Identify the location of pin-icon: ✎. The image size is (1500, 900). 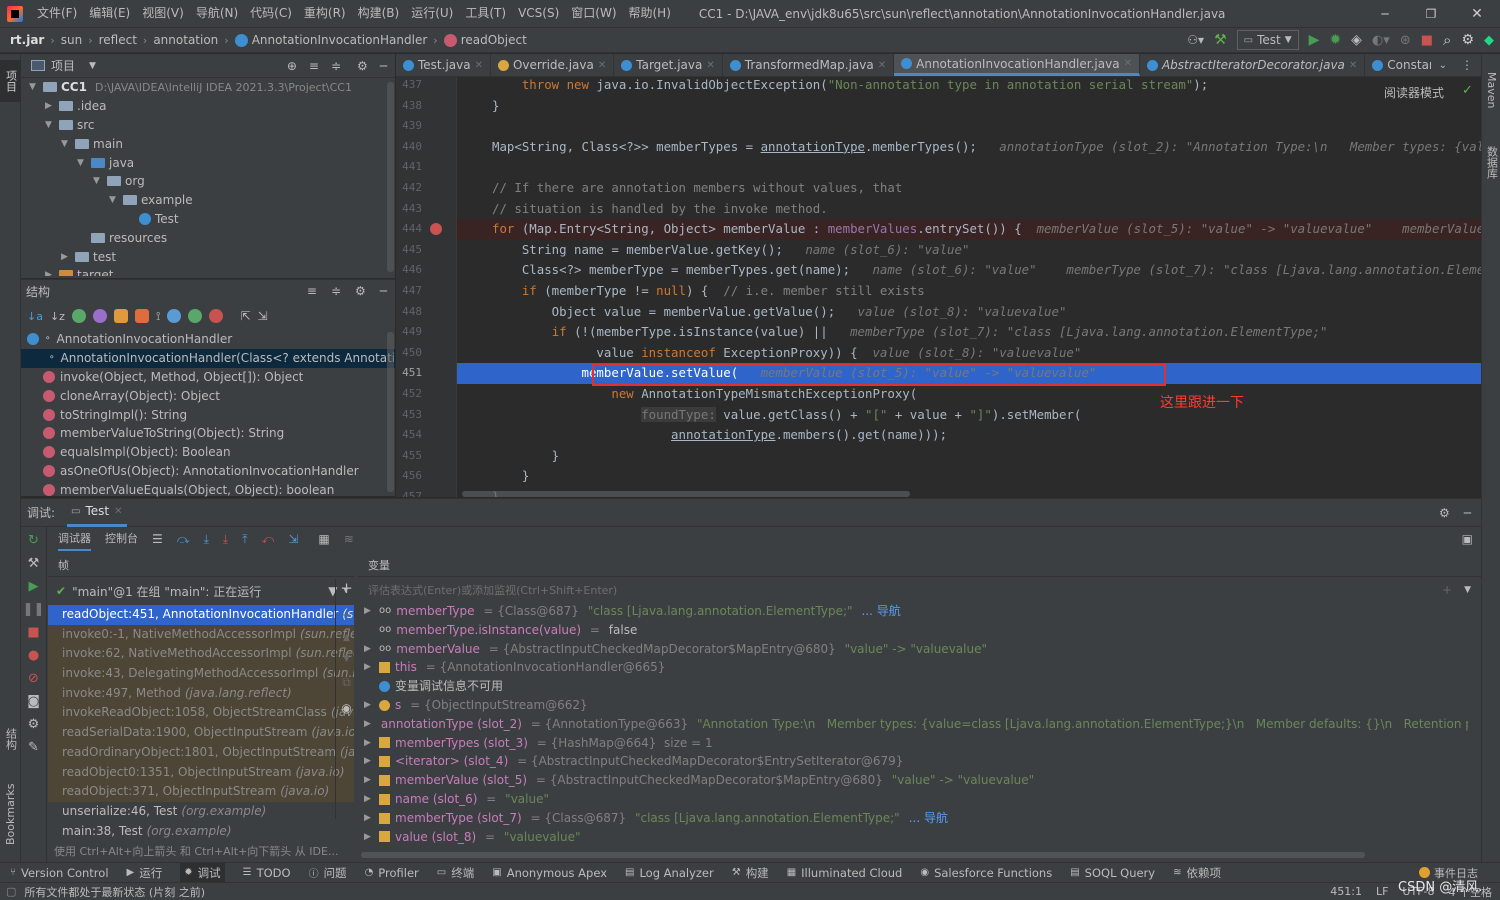
(33, 747).